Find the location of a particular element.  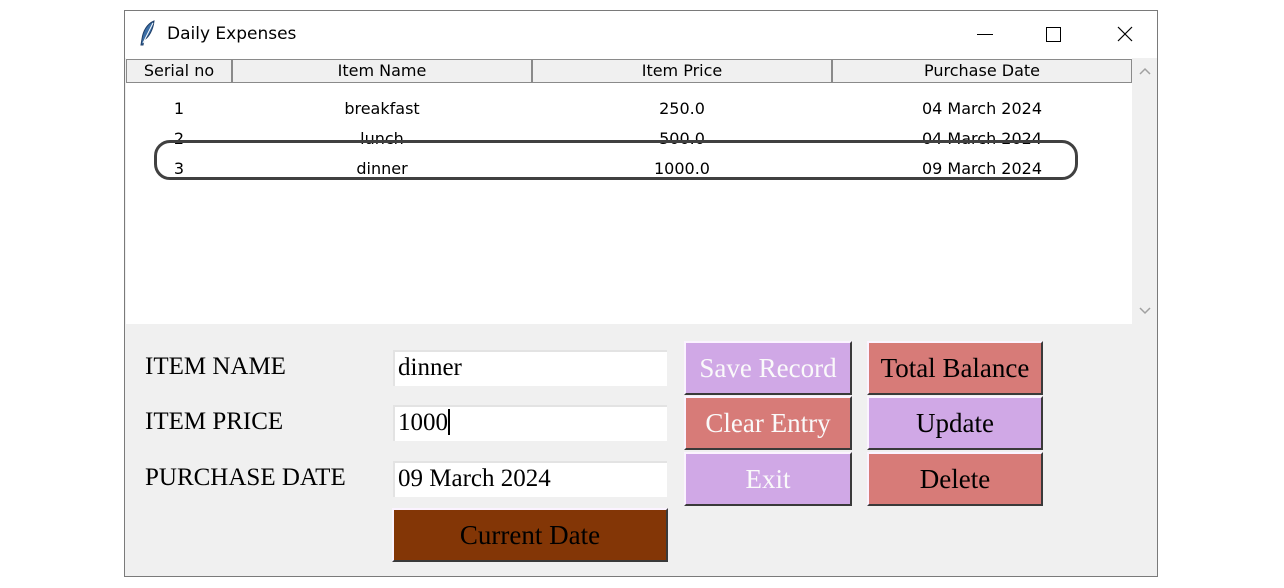

item-price-value: 1000 is located at coordinates (423, 422).